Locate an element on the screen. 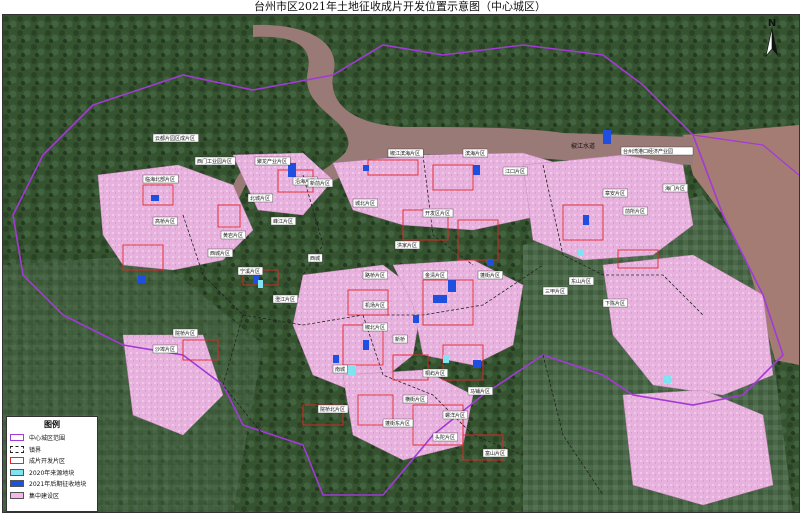 Image resolution: width=800 pixels, height=513 pixels. zone-tag: 章安片区 is located at coordinates (615, 193).